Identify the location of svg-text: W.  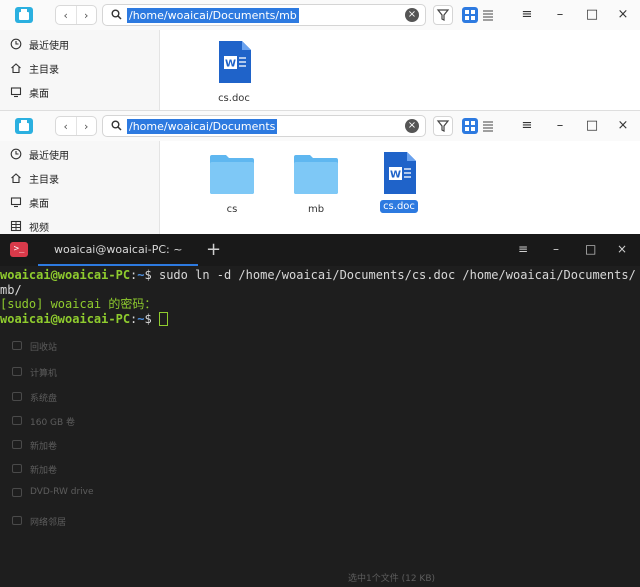
(230, 64).